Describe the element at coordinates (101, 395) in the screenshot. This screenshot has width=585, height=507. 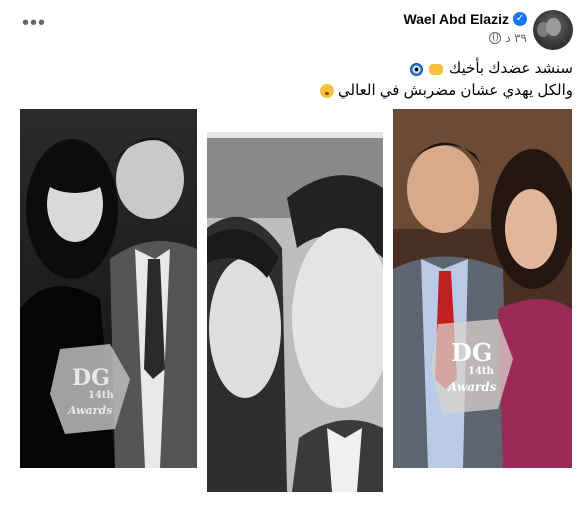
I see `award-number-left: 14th` at that location.